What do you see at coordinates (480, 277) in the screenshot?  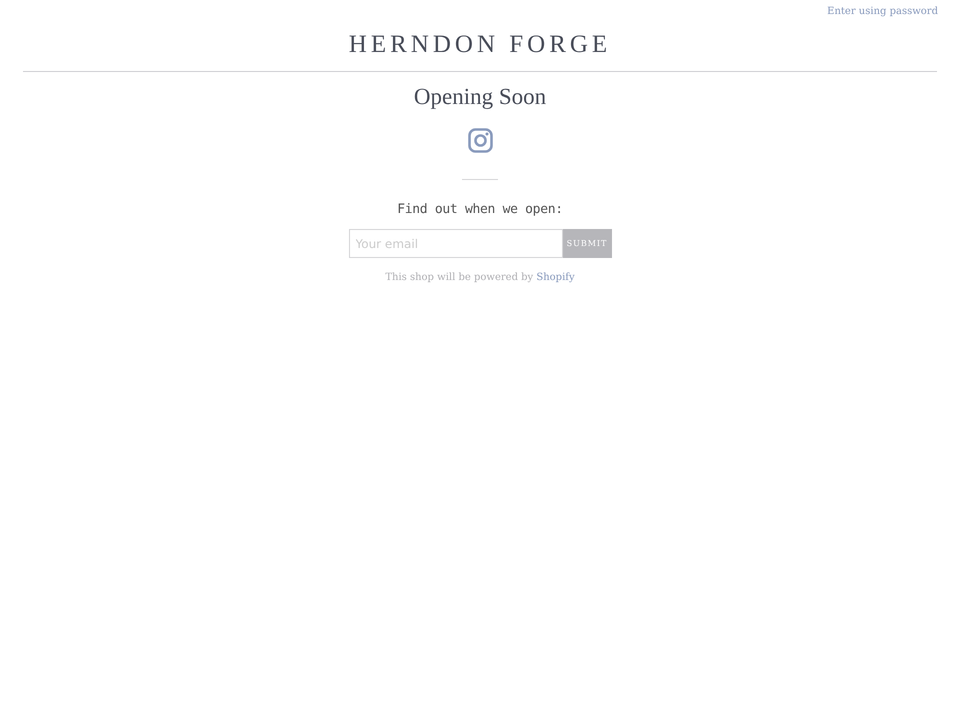 I see `powered-by-text: This shop will be powered by Shopify` at bounding box center [480, 277].